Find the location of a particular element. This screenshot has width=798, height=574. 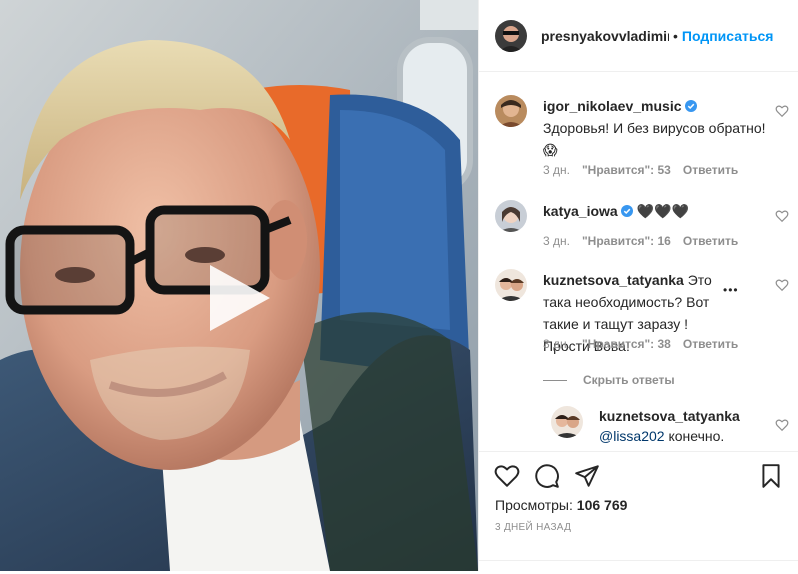

like-heart-icon is located at coordinates (507, 476).